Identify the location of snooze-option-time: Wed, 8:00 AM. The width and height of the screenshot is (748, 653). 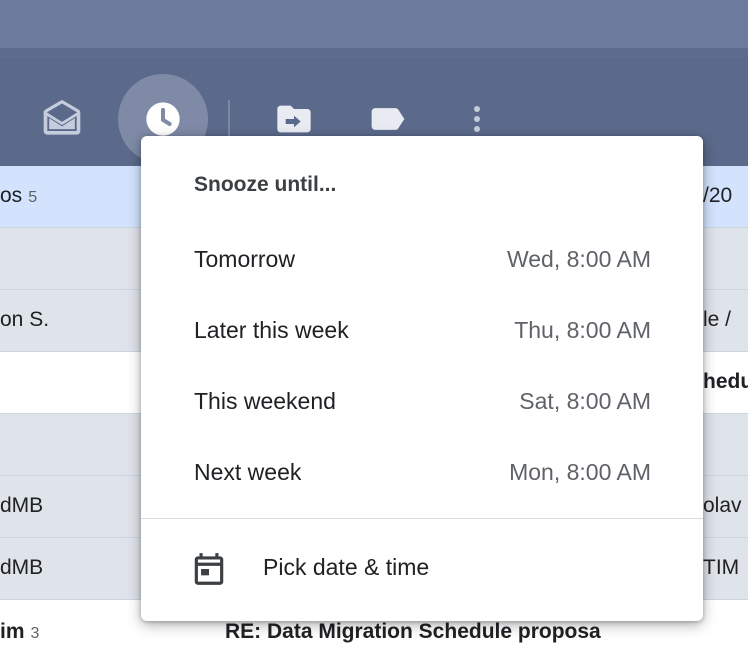
(578, 259).